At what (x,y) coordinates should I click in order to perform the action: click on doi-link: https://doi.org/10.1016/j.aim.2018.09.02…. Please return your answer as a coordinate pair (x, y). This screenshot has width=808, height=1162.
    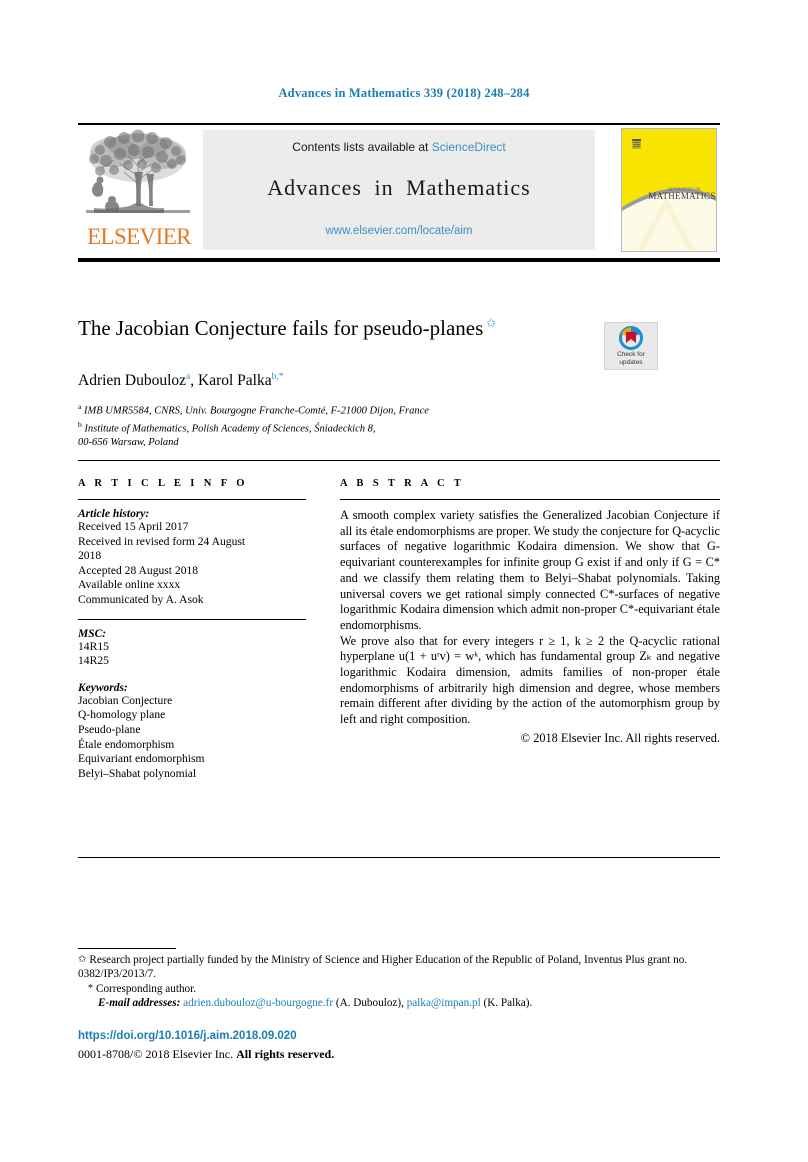
    Looking at the image, I should click on (187, 1036).